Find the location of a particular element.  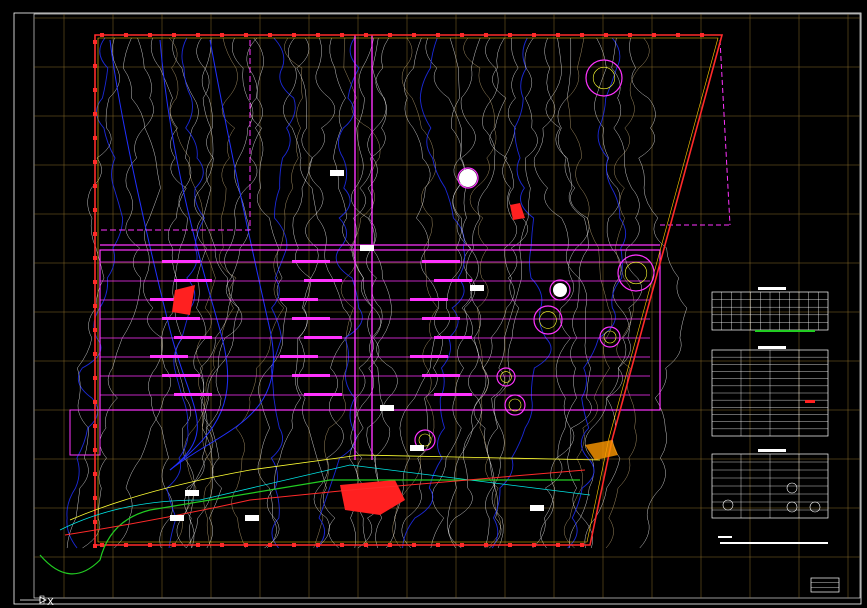

contour-major-line is located at coordinates (153, 255).